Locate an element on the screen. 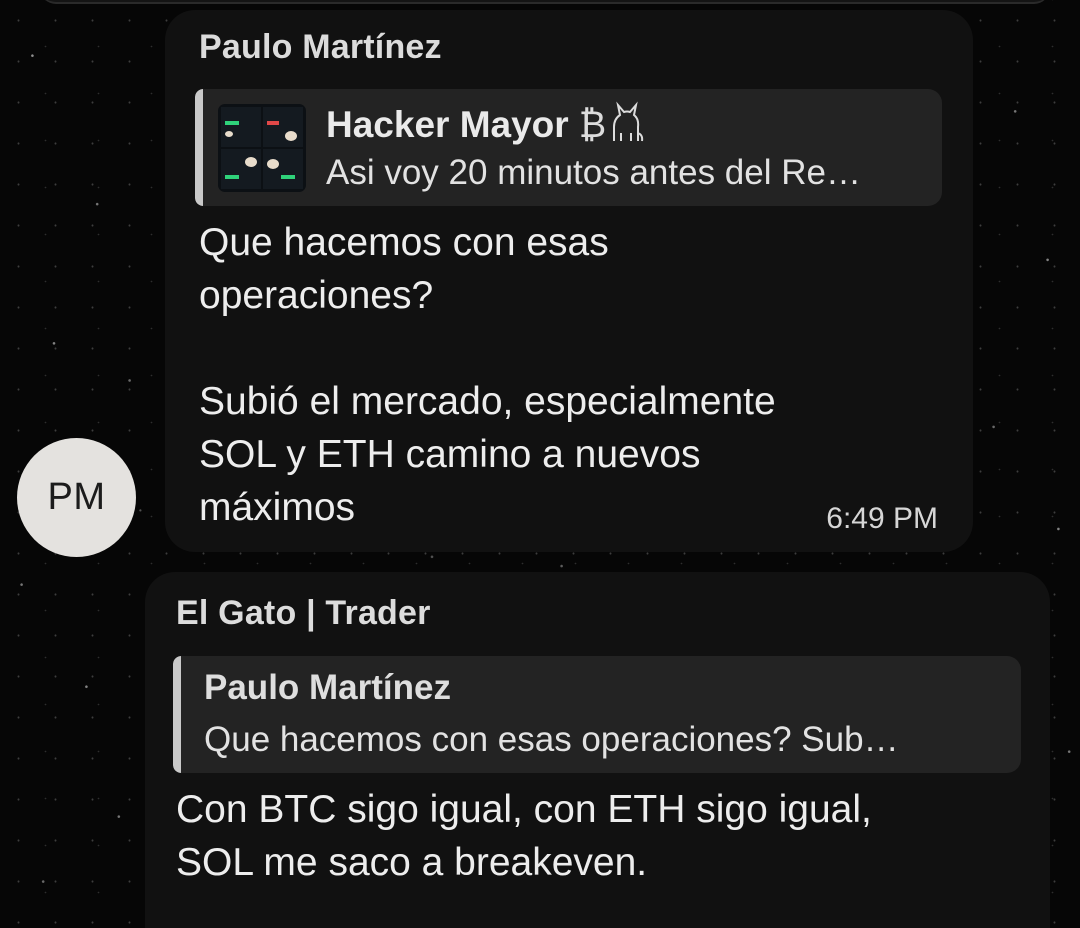 The width and height of the screenshot is (1080, 928). reply-title: Hacker Mayor ₿ is located at coordinates (485, 123).